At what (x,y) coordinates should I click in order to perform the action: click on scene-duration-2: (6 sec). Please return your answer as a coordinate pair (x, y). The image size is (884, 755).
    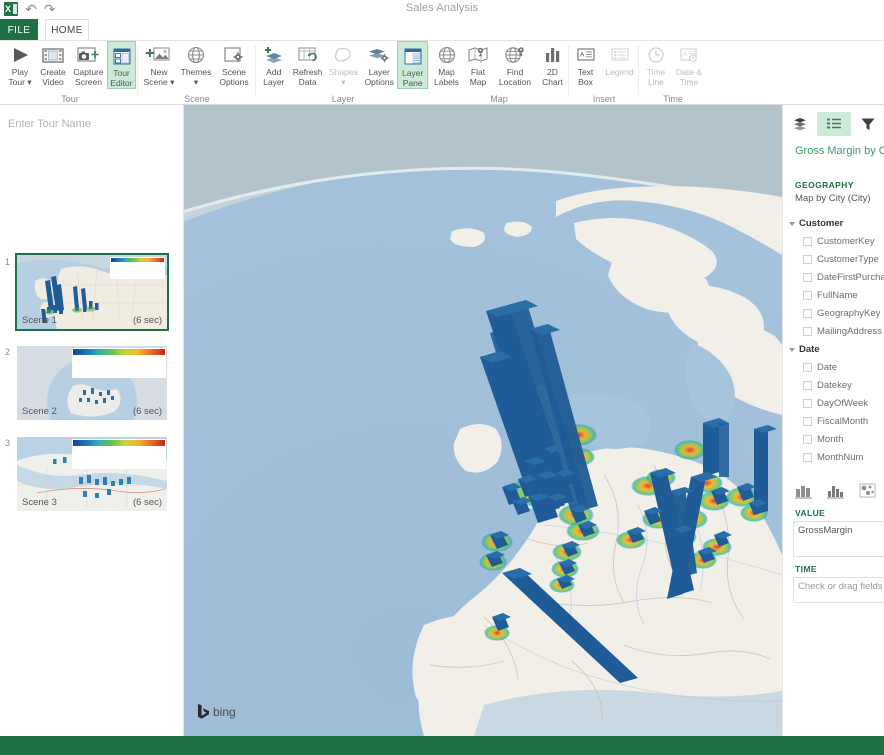
    Looking at the image, I should click on (147, 411).